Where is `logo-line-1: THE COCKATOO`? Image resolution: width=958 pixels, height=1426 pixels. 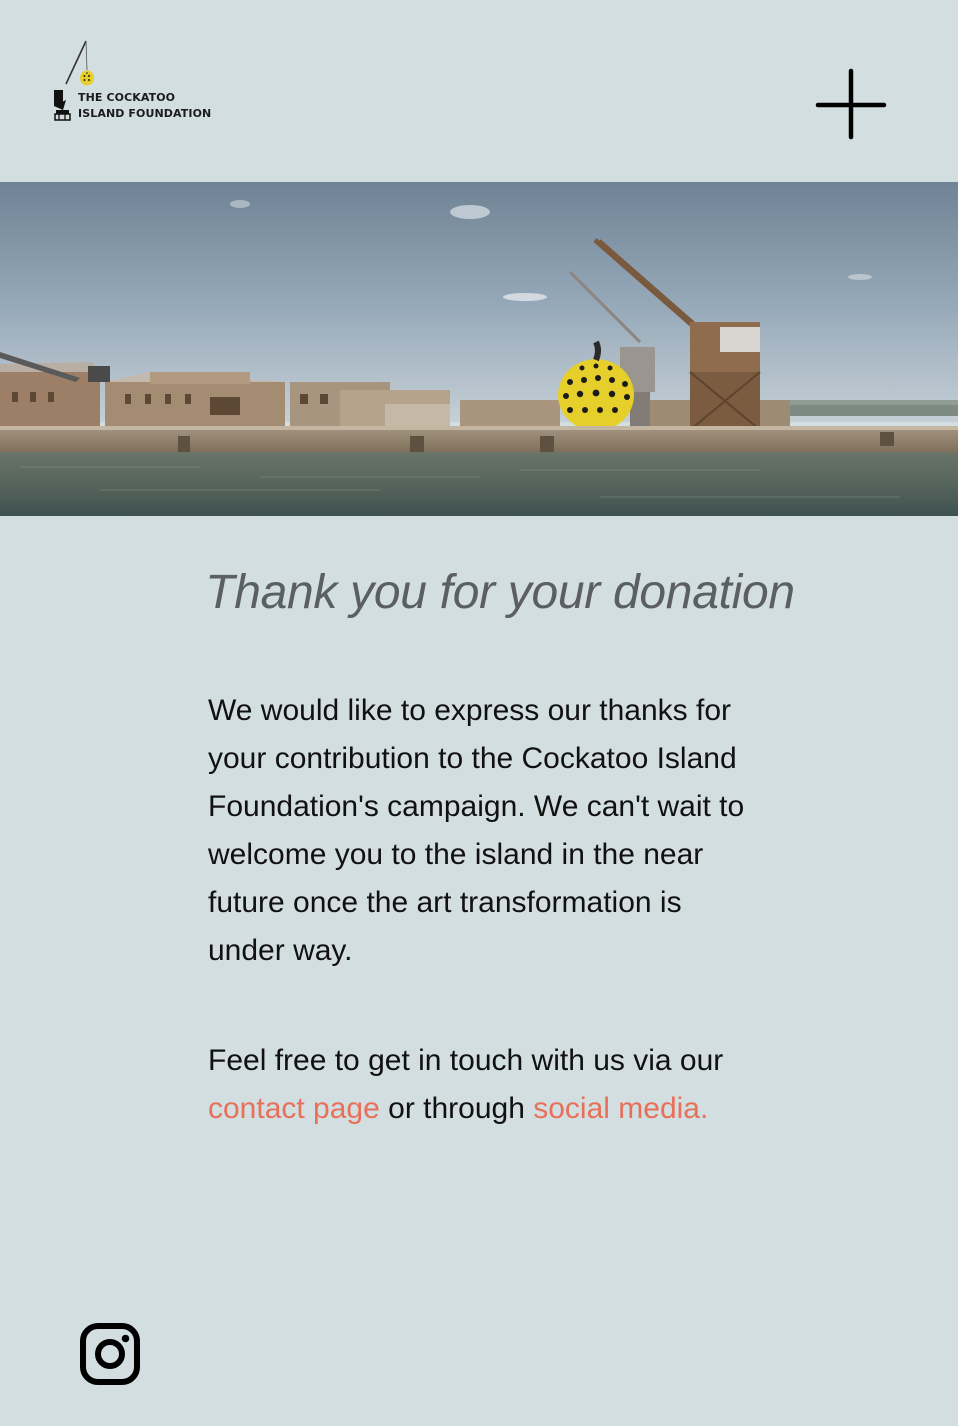 logo-line-1: THE COCKATOO is located at coordinates (127, 97).